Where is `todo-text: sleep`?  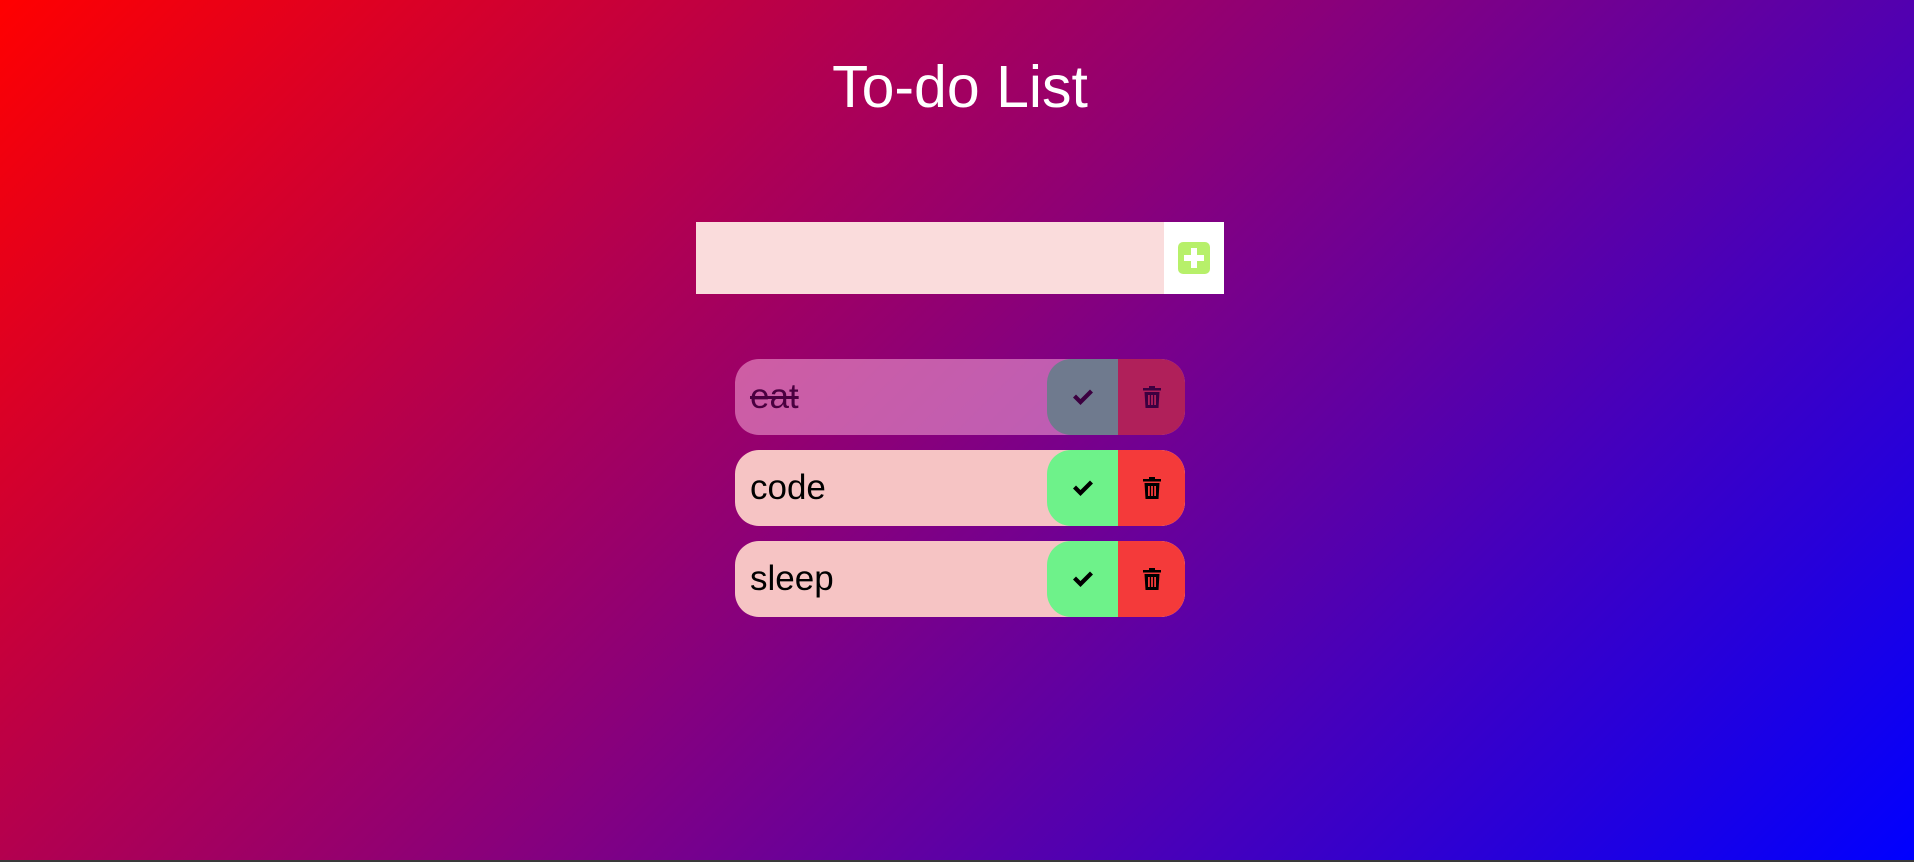 todo-text: sleep is located at coordinates (792, 578).